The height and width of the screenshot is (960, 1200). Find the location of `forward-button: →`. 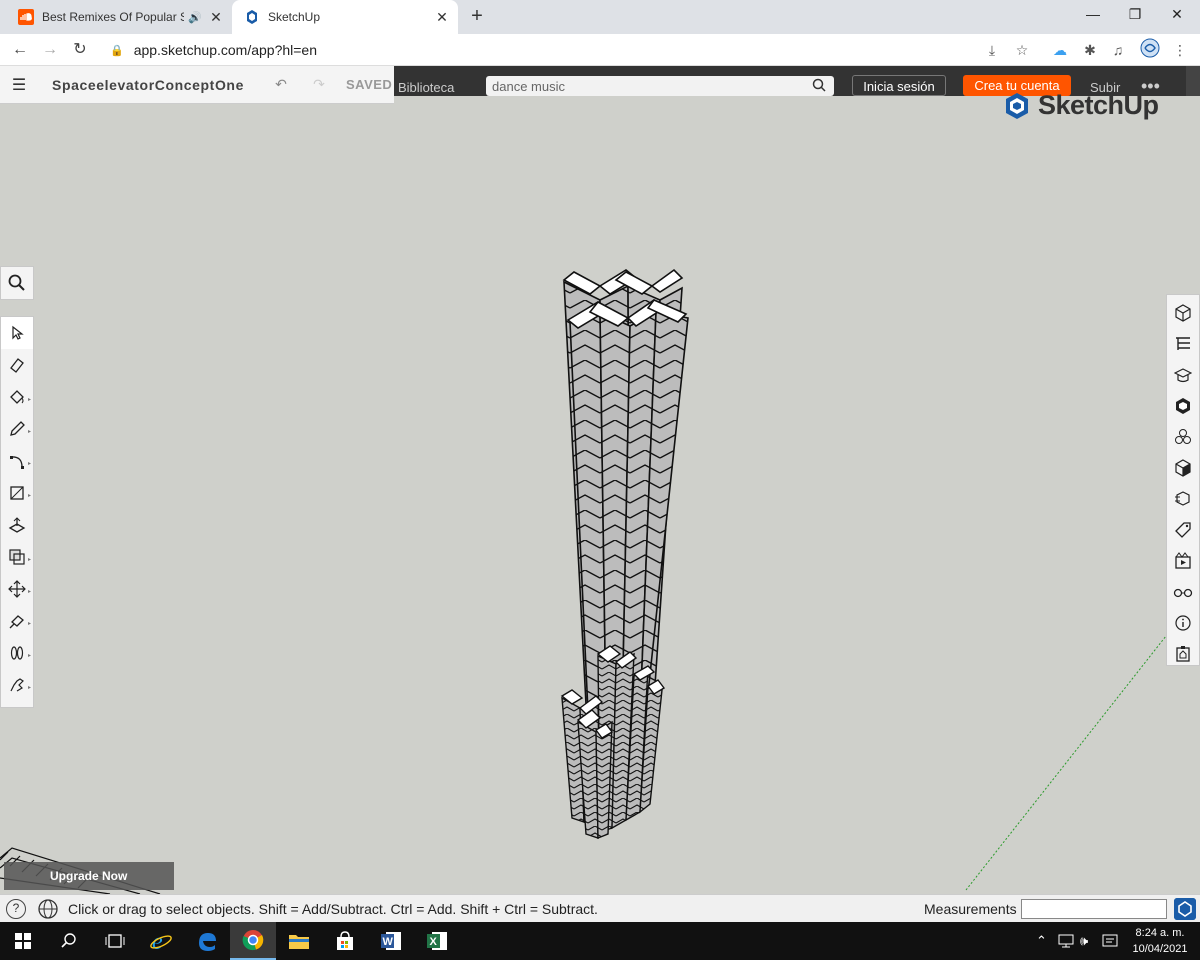

forward-button: → is located at coordinates (50, 50).